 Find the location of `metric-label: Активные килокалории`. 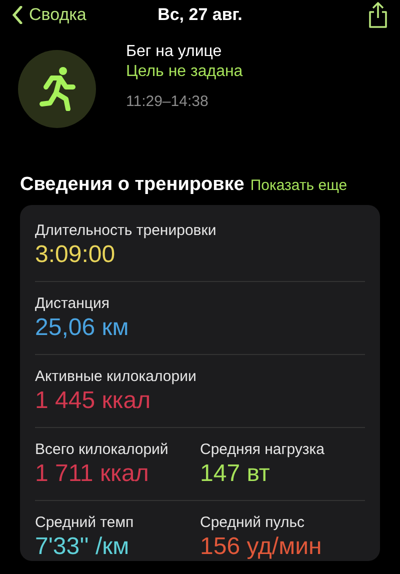

metric-label: Активные килокалории is located at coordinates (115, 376).